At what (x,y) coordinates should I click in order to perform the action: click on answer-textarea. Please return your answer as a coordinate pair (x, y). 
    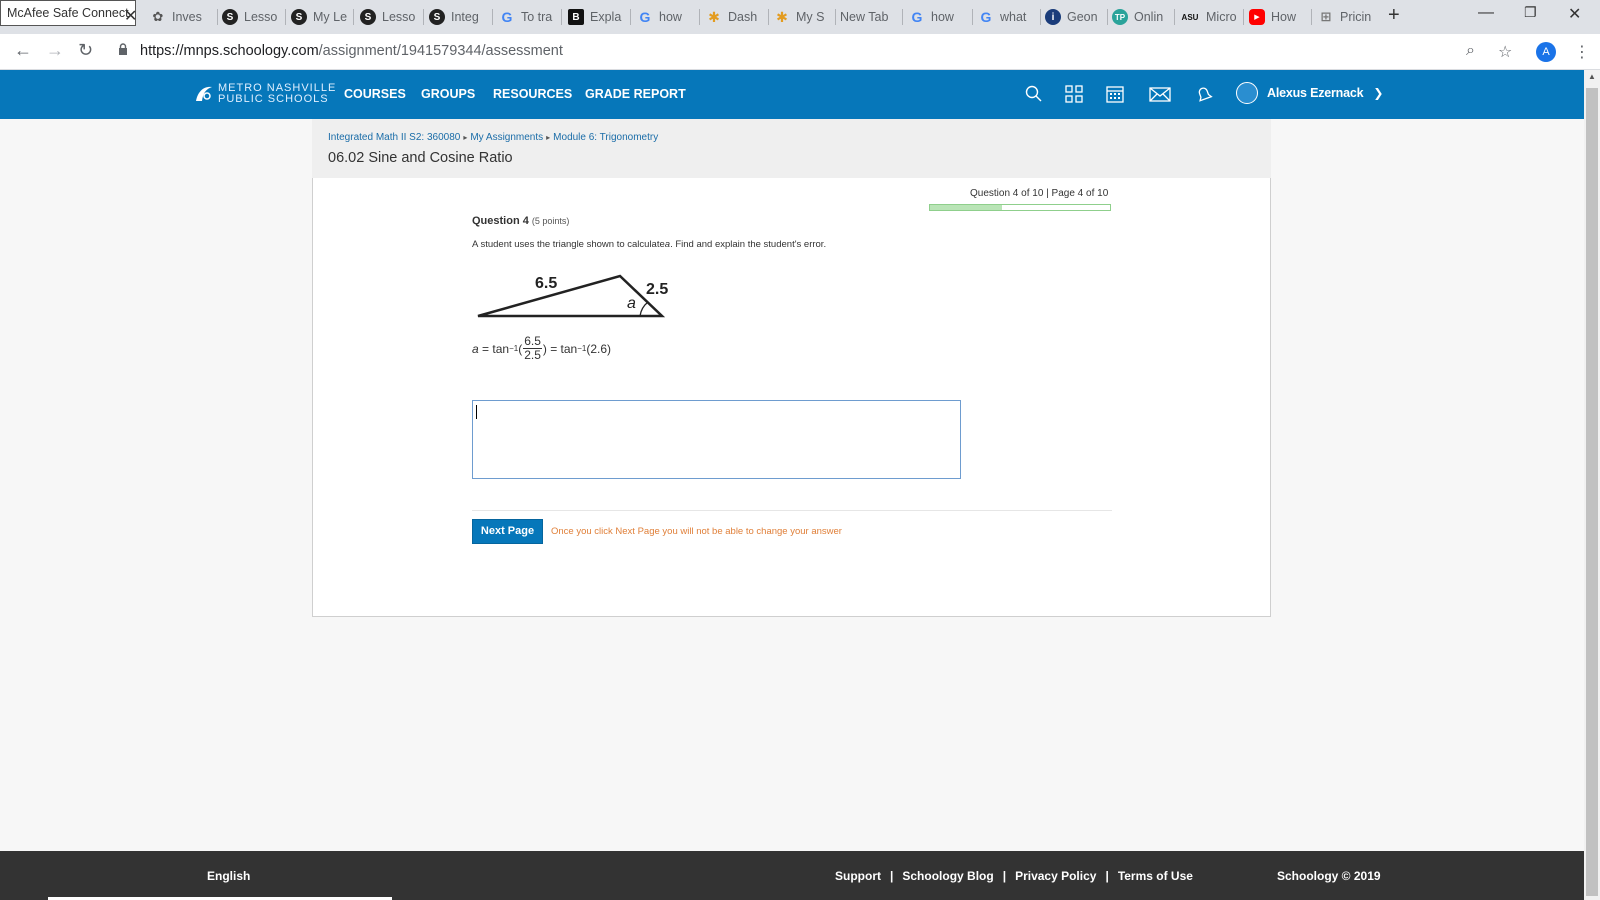
    Looking at the image, I should click on (716, 439).